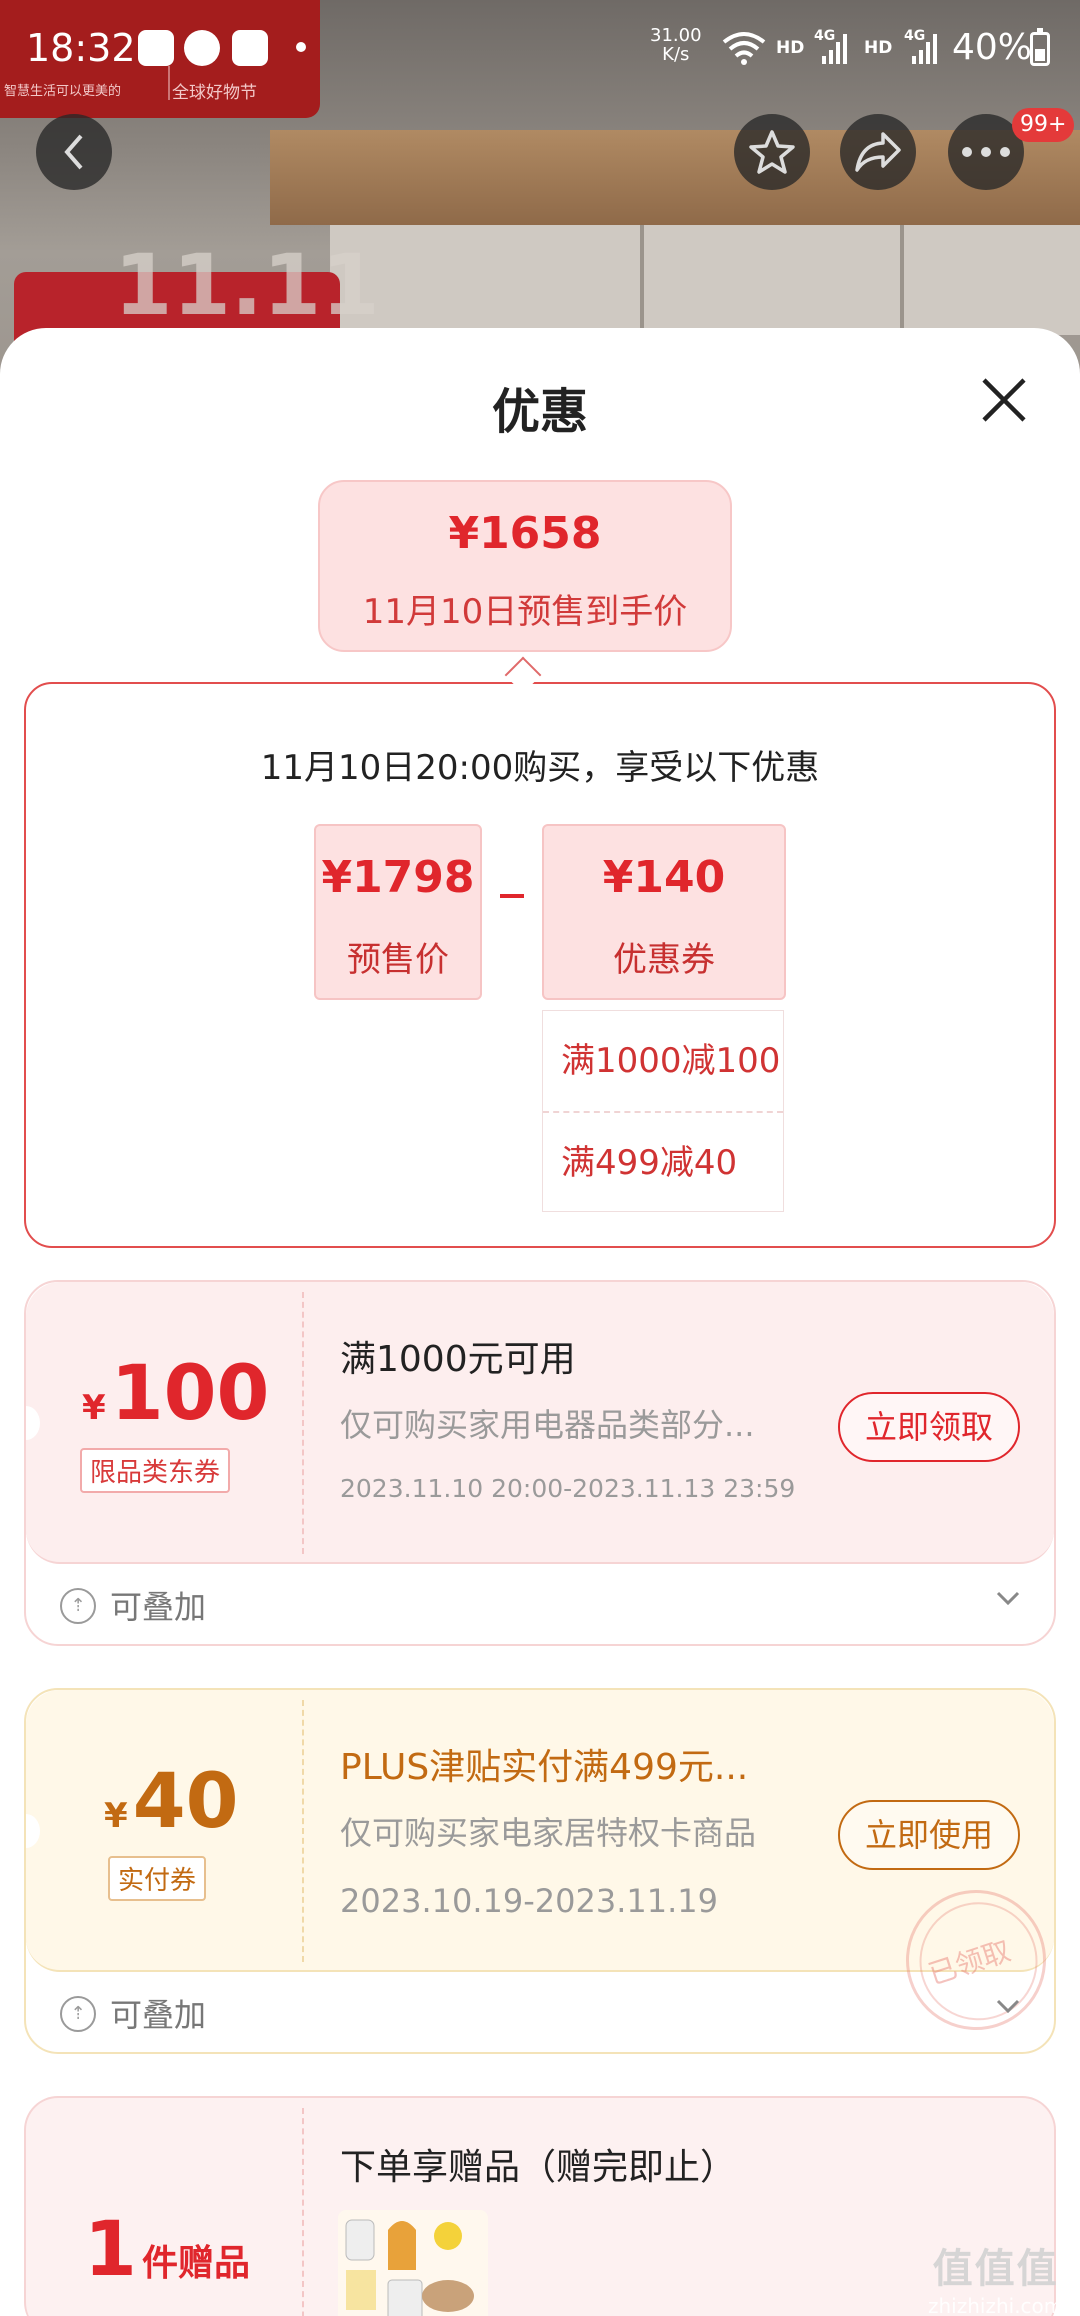 Image resolution: width=1080 pixels, height=2316 pixels. I want to click on chevron-left-icon, so click(73, 152).